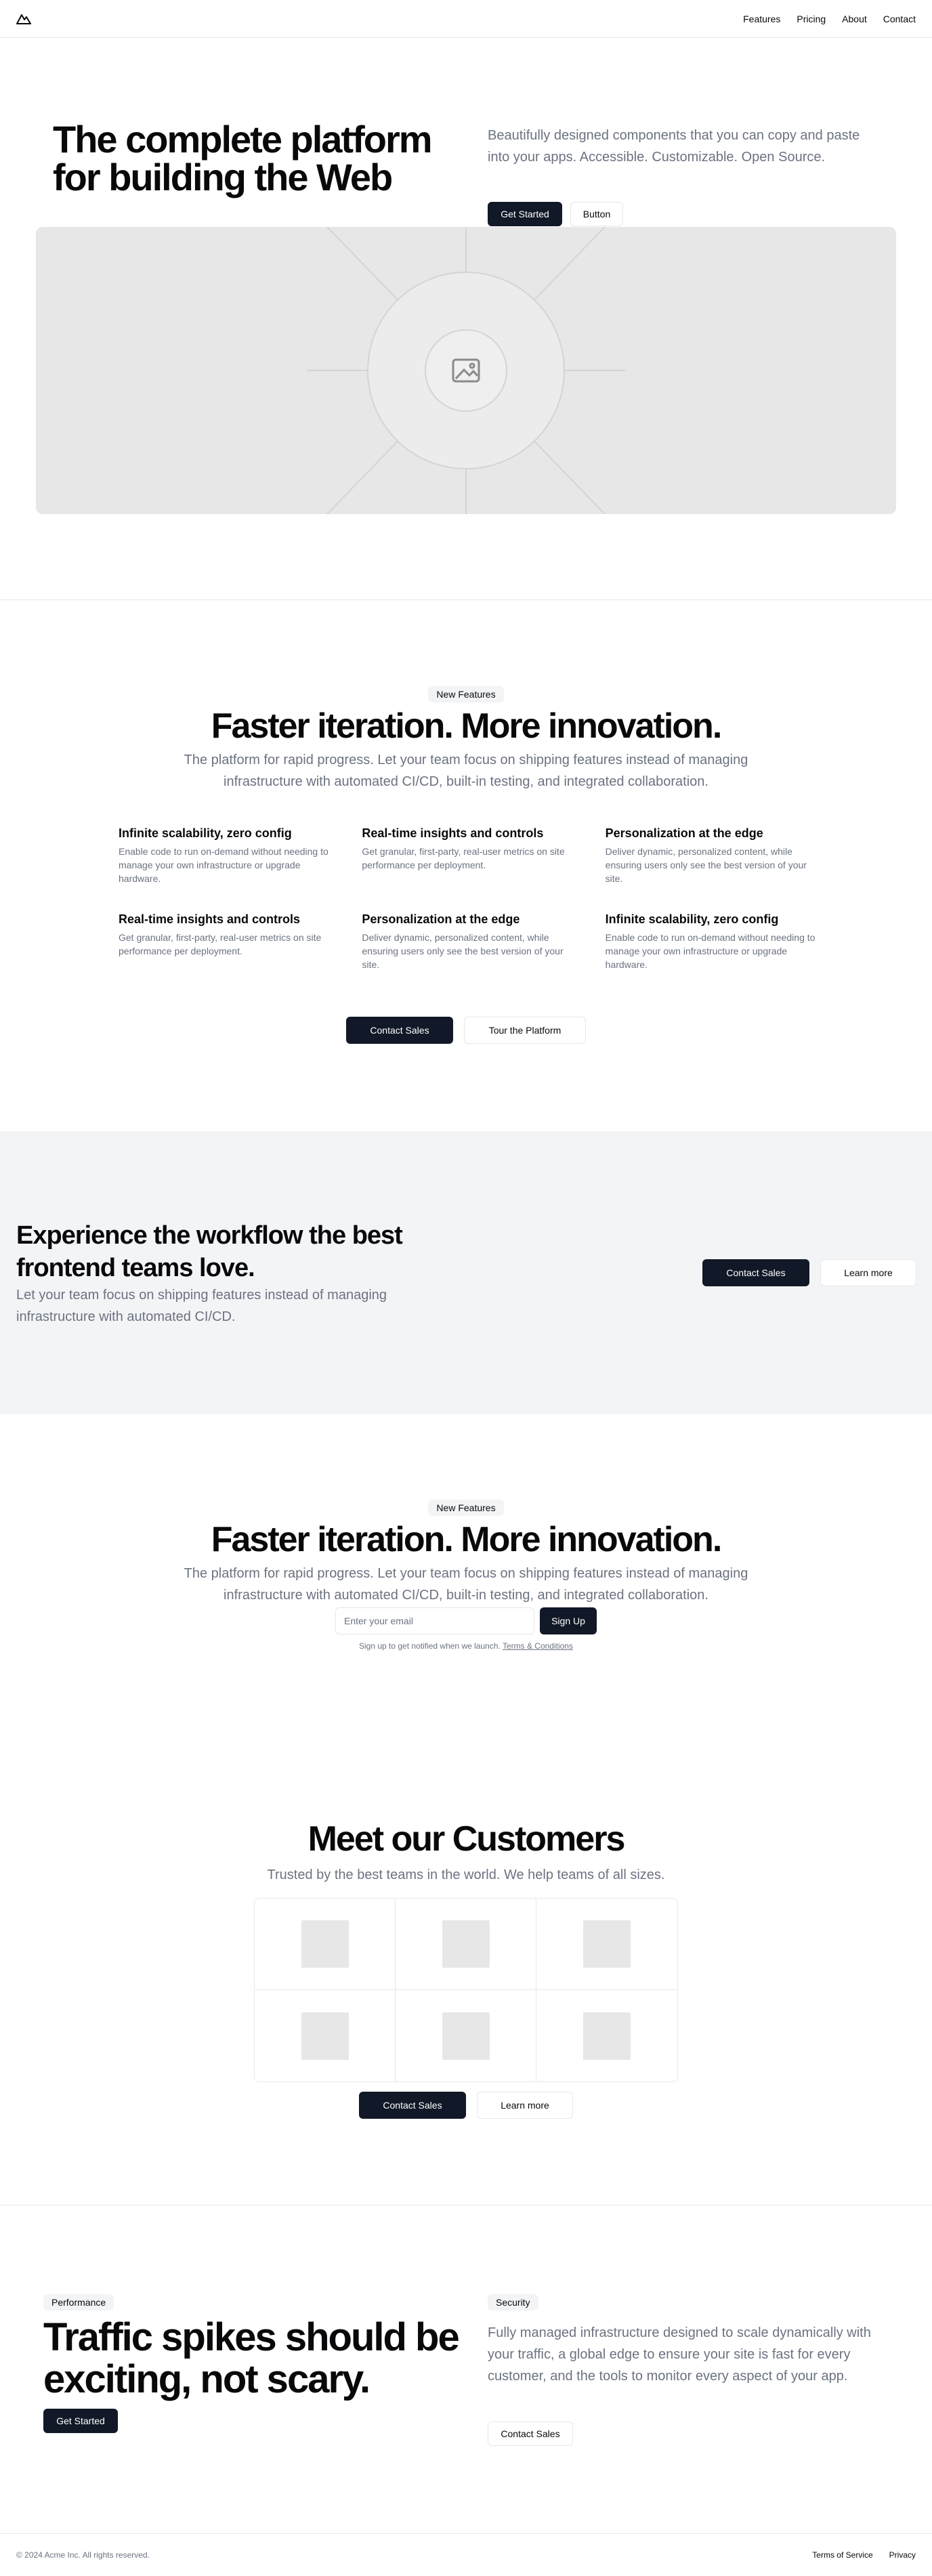 This screenshot has height=2576, width=932. I want to click on sign-up-button: Sign Up, so click(568, 1621).